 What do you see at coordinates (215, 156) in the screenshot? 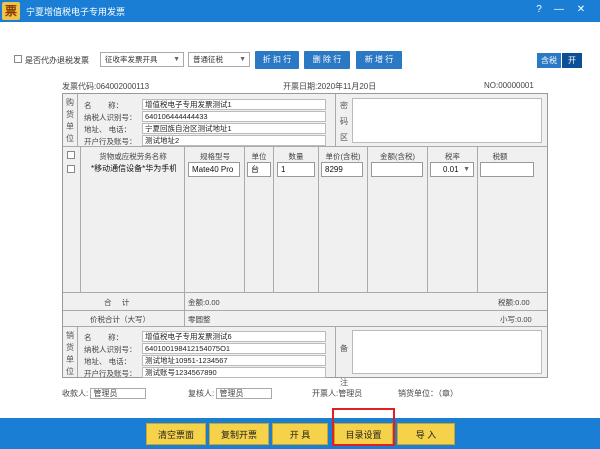
I see `col-header-spec: 规格型号` at bounding box center [215, 156].